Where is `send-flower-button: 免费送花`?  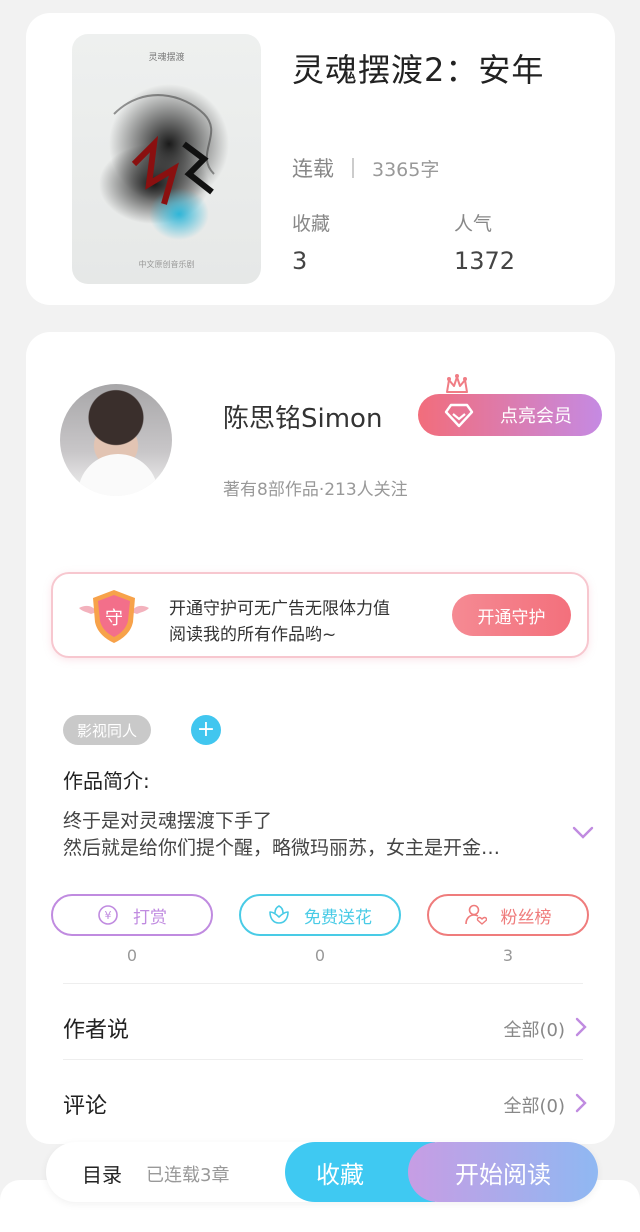 send-flower-button: 免费送花 is located at coordinates (320, 915).